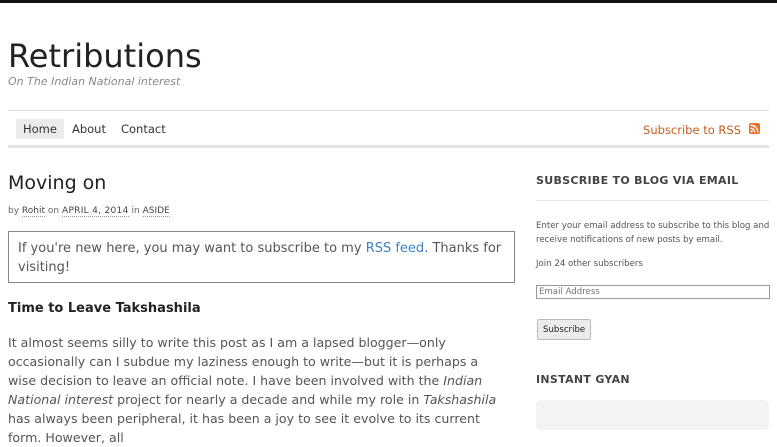 Image resolution: width=777 pixels, height=447 pixels. I want to click on nav-item-home: Home, so click(40, 129).